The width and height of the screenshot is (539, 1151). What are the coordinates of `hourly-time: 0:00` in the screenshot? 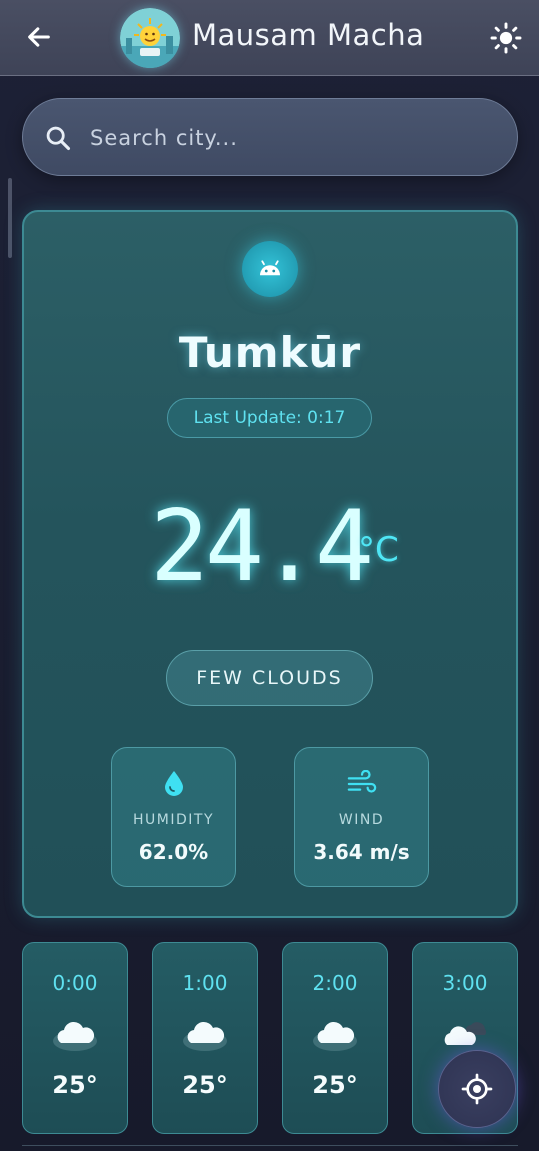 It's located at (75, 983).